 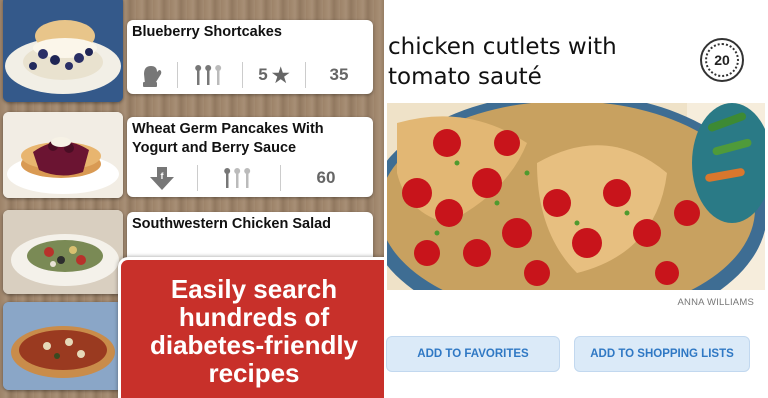 I want to click on pancakes-photo, so click(x=63, y=155).